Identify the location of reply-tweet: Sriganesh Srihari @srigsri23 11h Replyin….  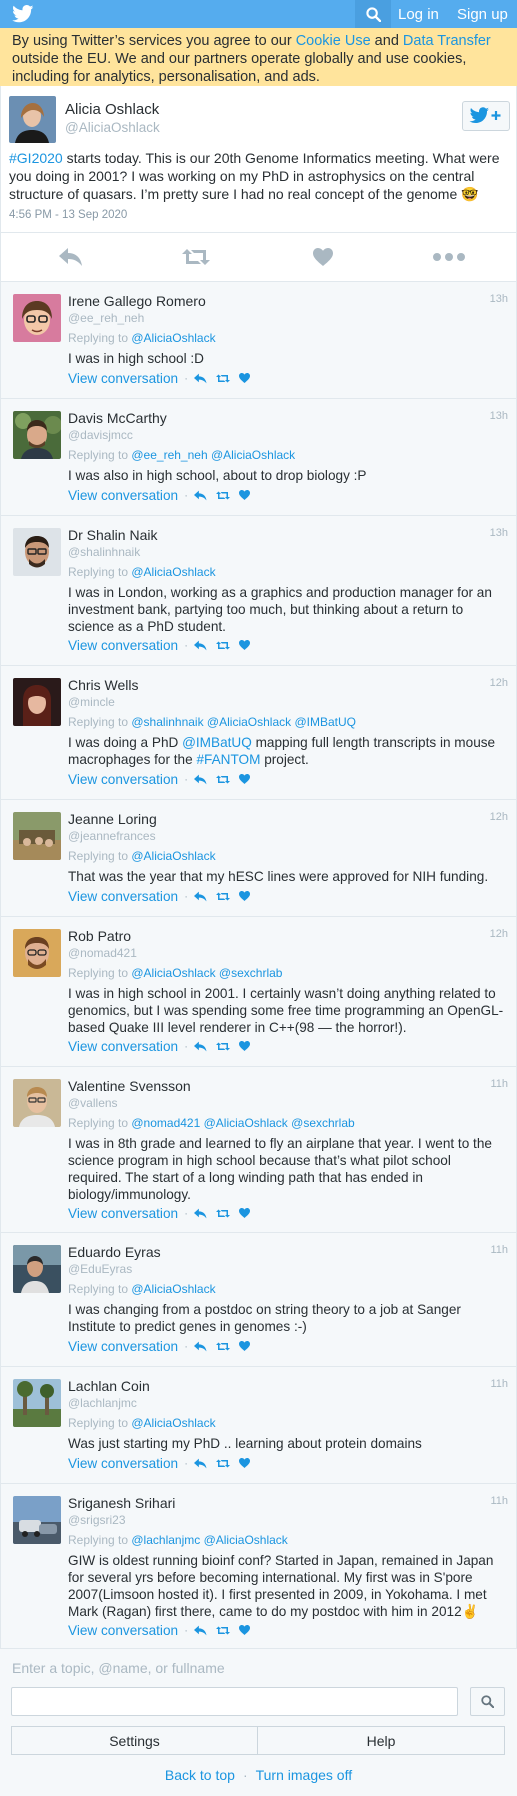
(258, 1565).